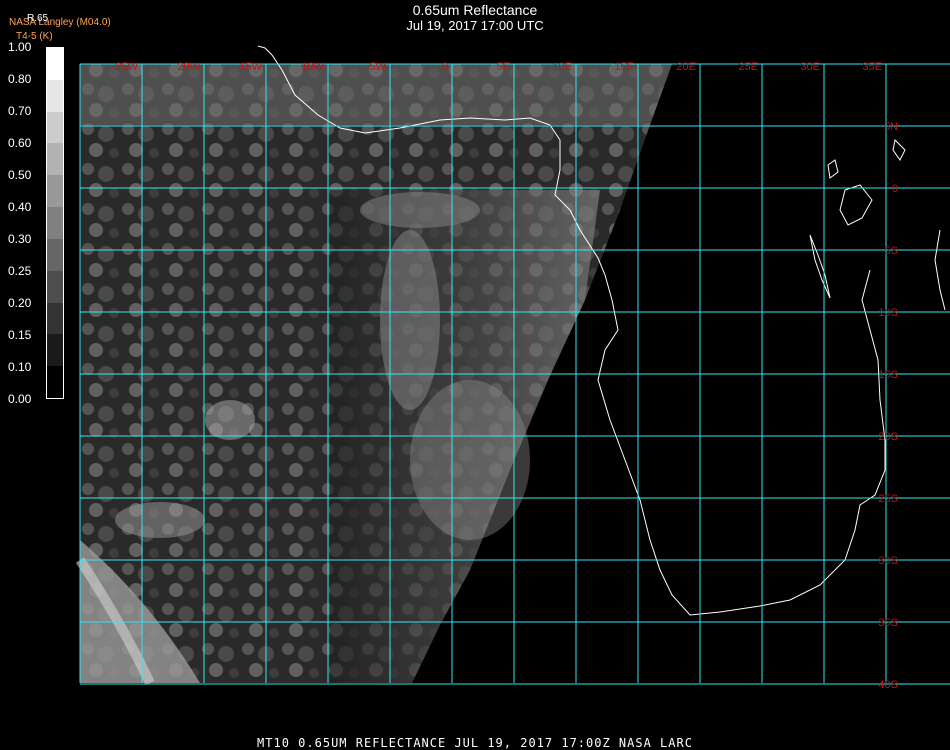 The height and width of the screenshot is (750, 950). Describe the element at coordinates (624, 67) in the screenshot. I see `longitude-label: 15E` at that location.